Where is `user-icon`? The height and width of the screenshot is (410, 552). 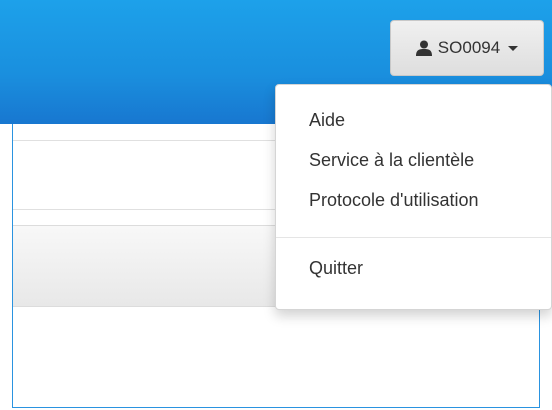 user-icon is located at coordinates (423, 48).